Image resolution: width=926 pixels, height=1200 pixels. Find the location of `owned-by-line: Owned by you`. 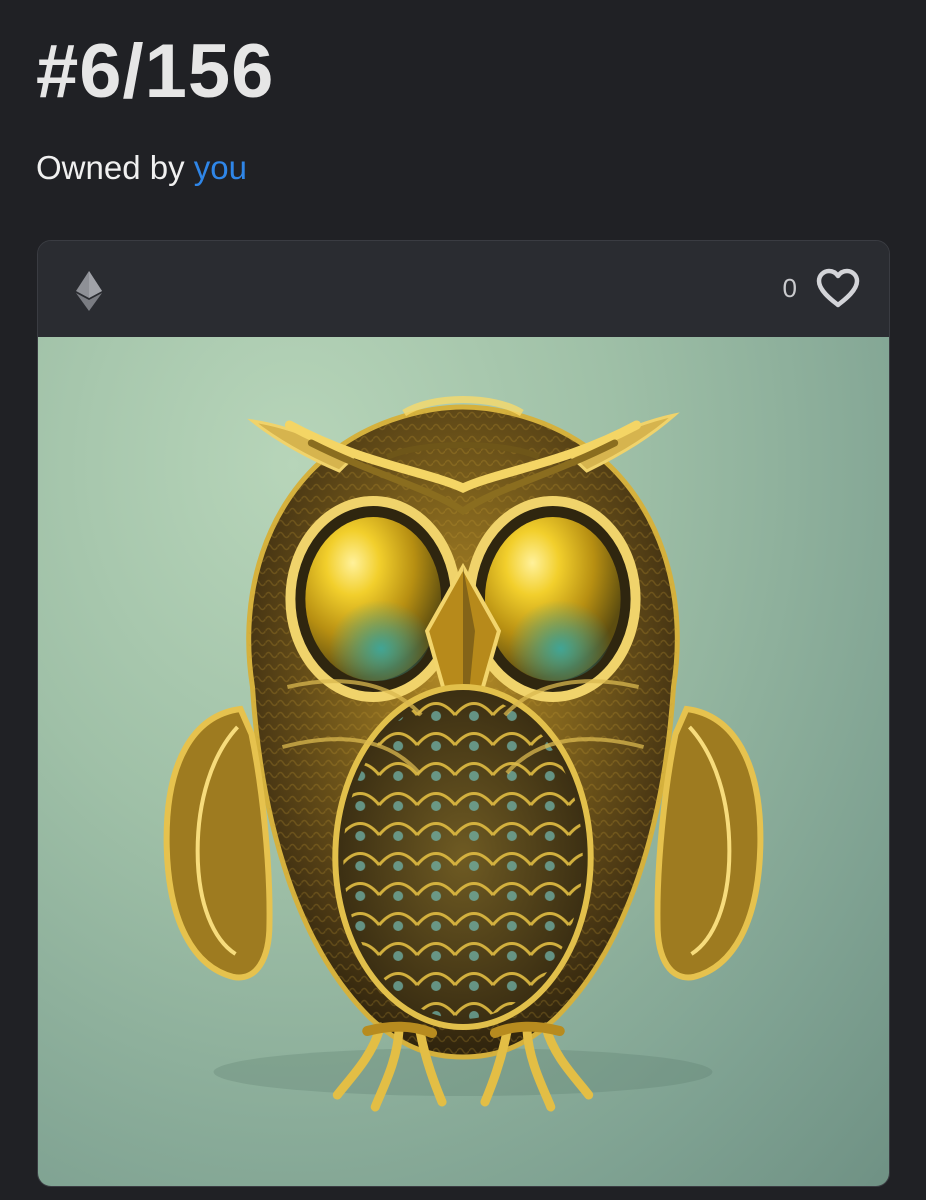

owned-by-line: Owned by you is located at coordinates (141, 168).